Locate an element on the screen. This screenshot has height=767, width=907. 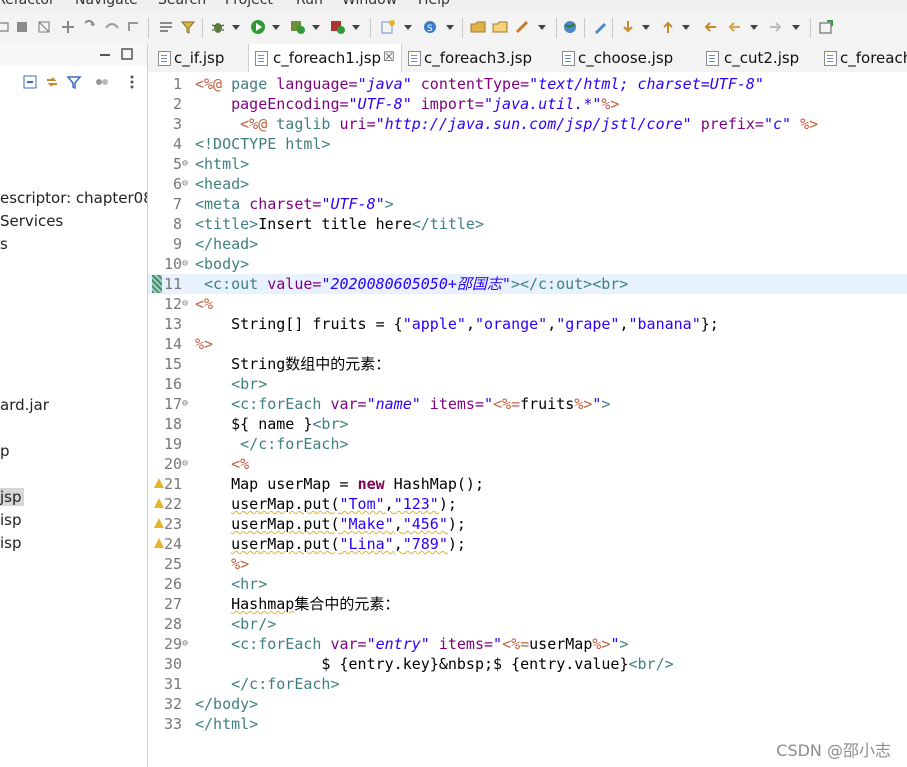
code-line: 31 </c:forEach> is located at coordinates (527, 684).